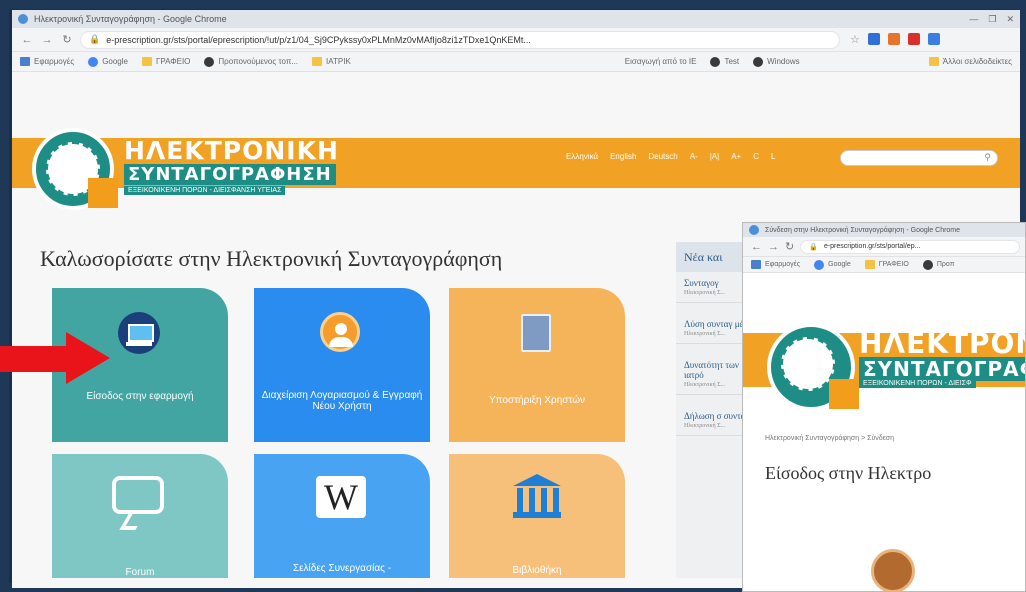 The image size is (1026, 592). Describe the element at coordinates (1010, 19) in the screenshot. I see `close-icon: ✕` at that location.